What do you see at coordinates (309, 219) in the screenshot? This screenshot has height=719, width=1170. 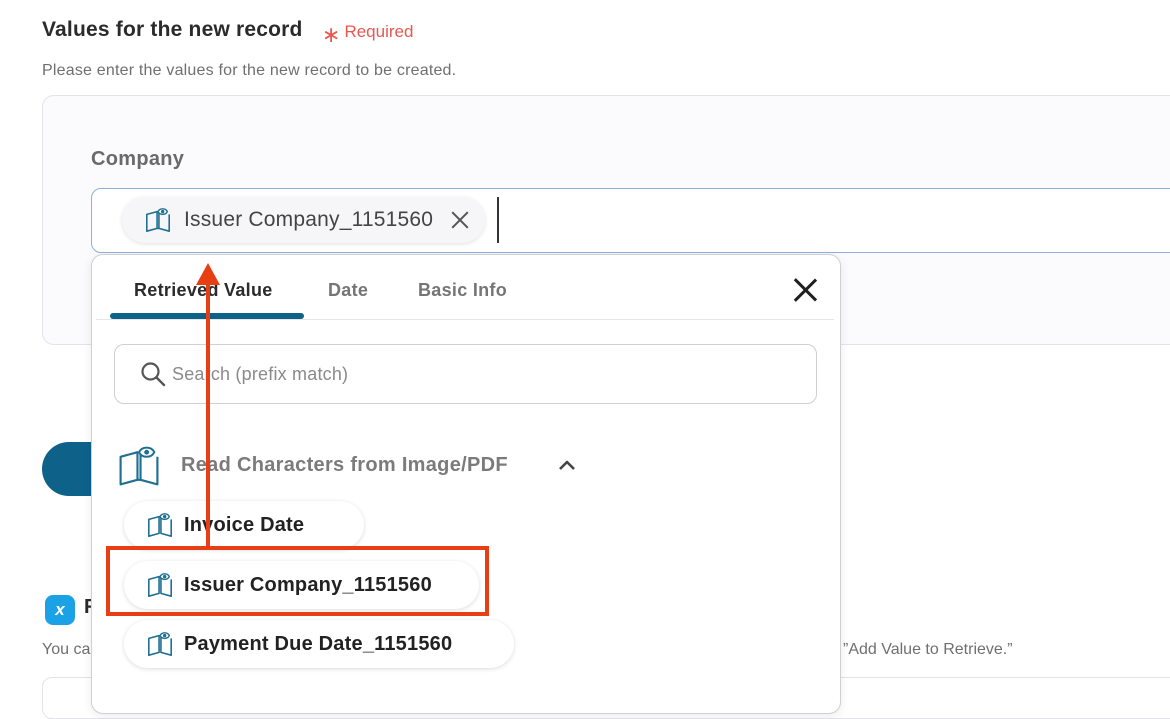 I see `company-chip-label: Issuer Company_1151560` at bounding box center [309, 219].